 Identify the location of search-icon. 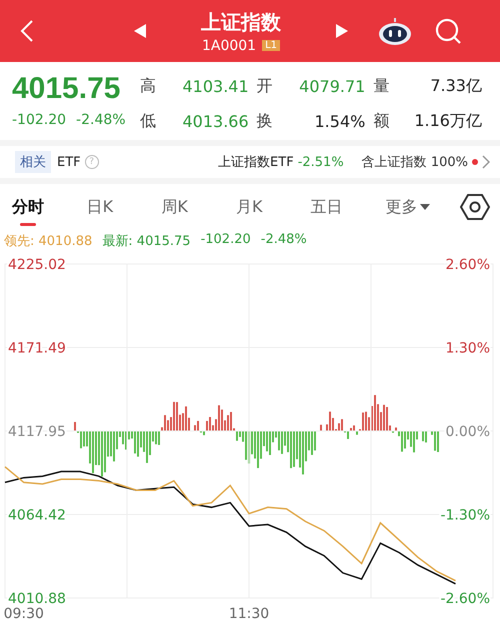
(448, 31).